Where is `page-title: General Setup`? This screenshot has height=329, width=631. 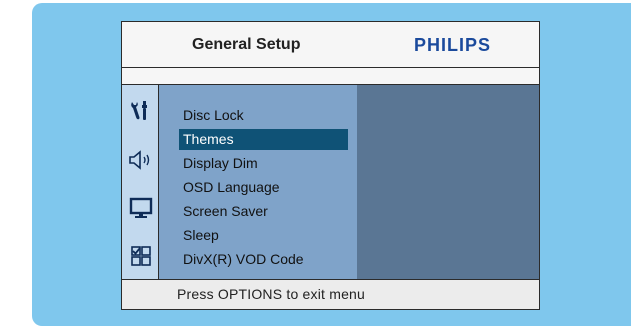 page-title: General Setup is located at coordinates (246, 44).